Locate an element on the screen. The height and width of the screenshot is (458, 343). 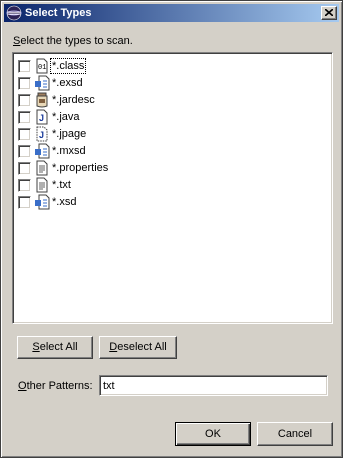
close-button is located at coordinates (329, 13).